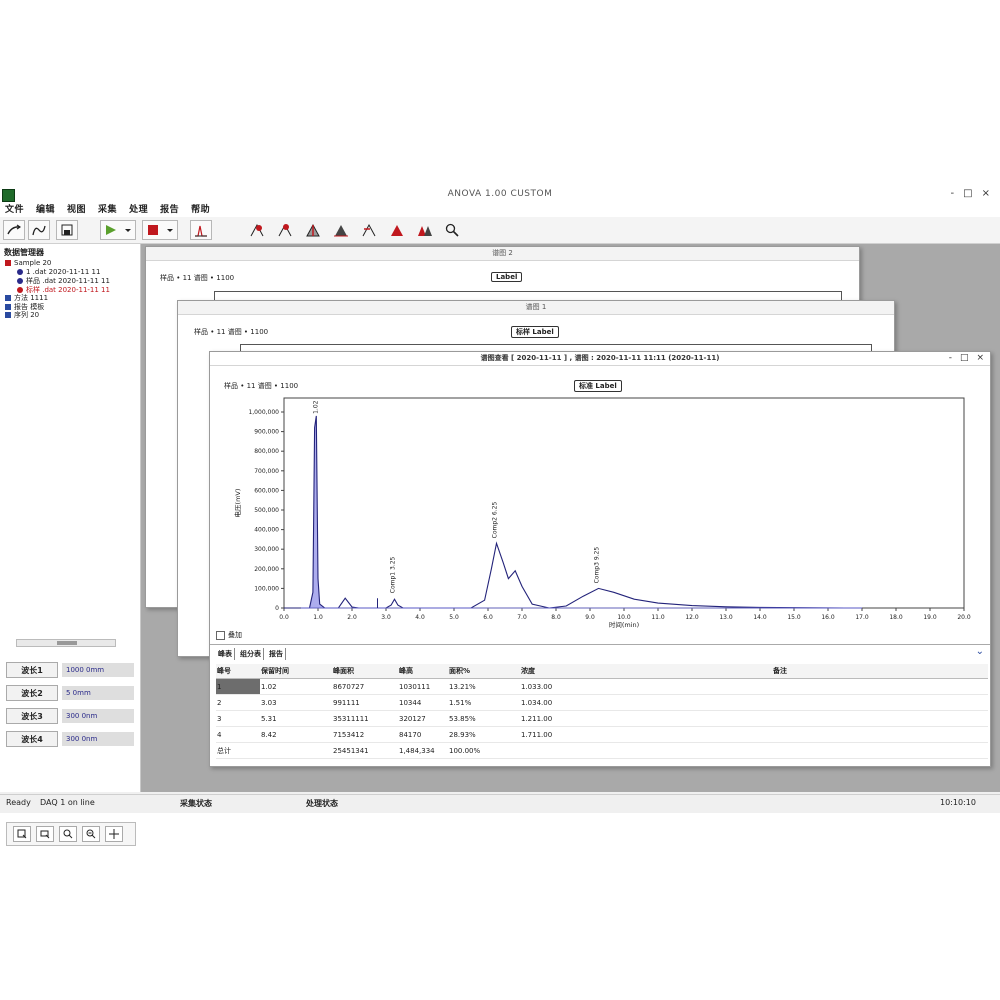 The image size is (1000, 1000). What do you see at coordinates (32, 716) in the screenshot?
I see `param-button-3: 波长3` at bounding box center [32, 716].